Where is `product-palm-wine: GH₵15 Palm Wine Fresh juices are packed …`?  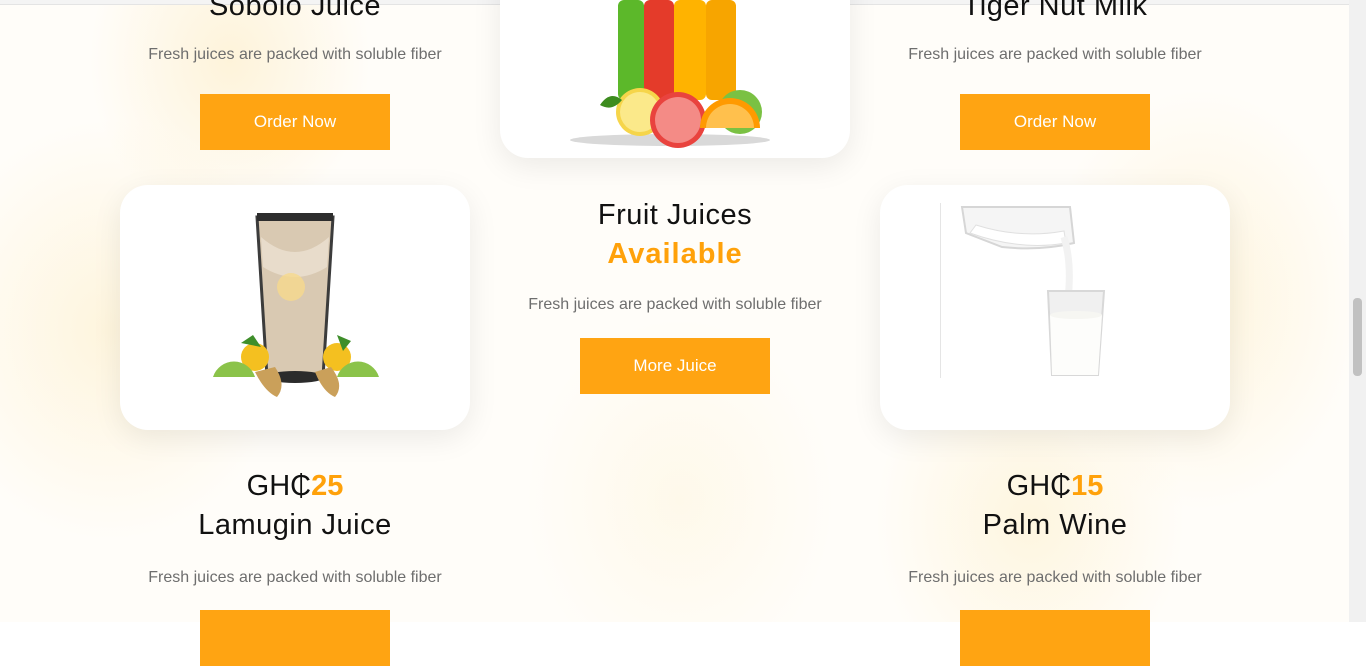
product-palm-wine: GH₵15 Palm Wine Fresh juices are packed … is located at coordinates (1055, 527).